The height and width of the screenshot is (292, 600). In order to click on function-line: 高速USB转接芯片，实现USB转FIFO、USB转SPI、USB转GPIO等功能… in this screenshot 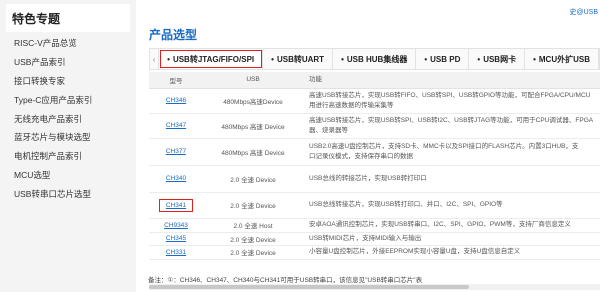, I will do `click(450, 95)`.